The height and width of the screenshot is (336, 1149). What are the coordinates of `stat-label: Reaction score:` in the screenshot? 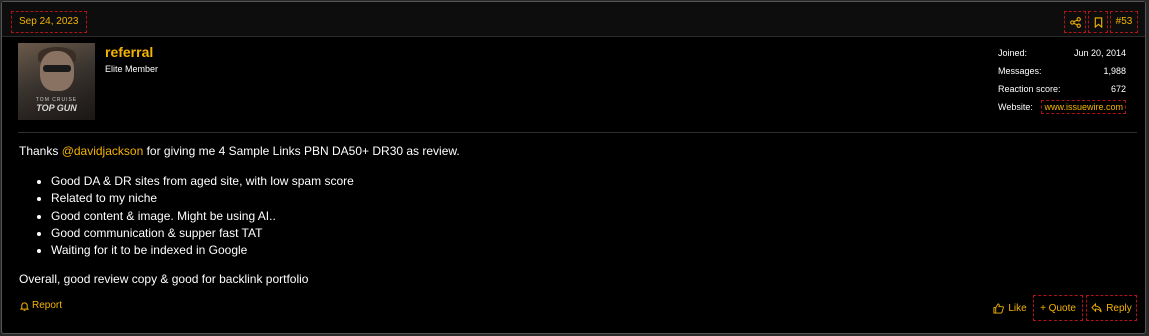 It's located at (1029, 89).